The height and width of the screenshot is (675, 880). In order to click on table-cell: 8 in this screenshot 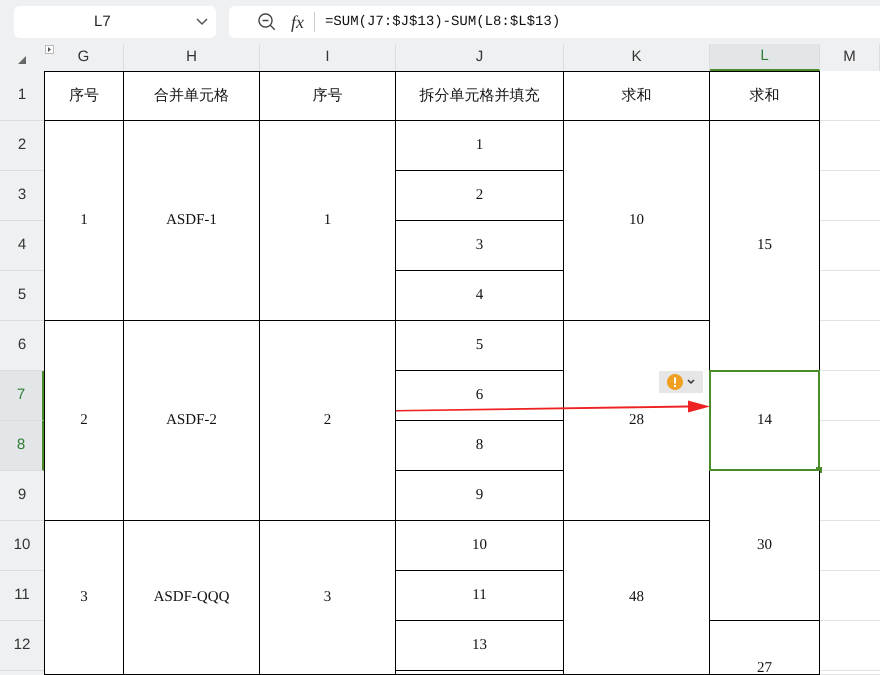, I will do `click(480, 446)`.